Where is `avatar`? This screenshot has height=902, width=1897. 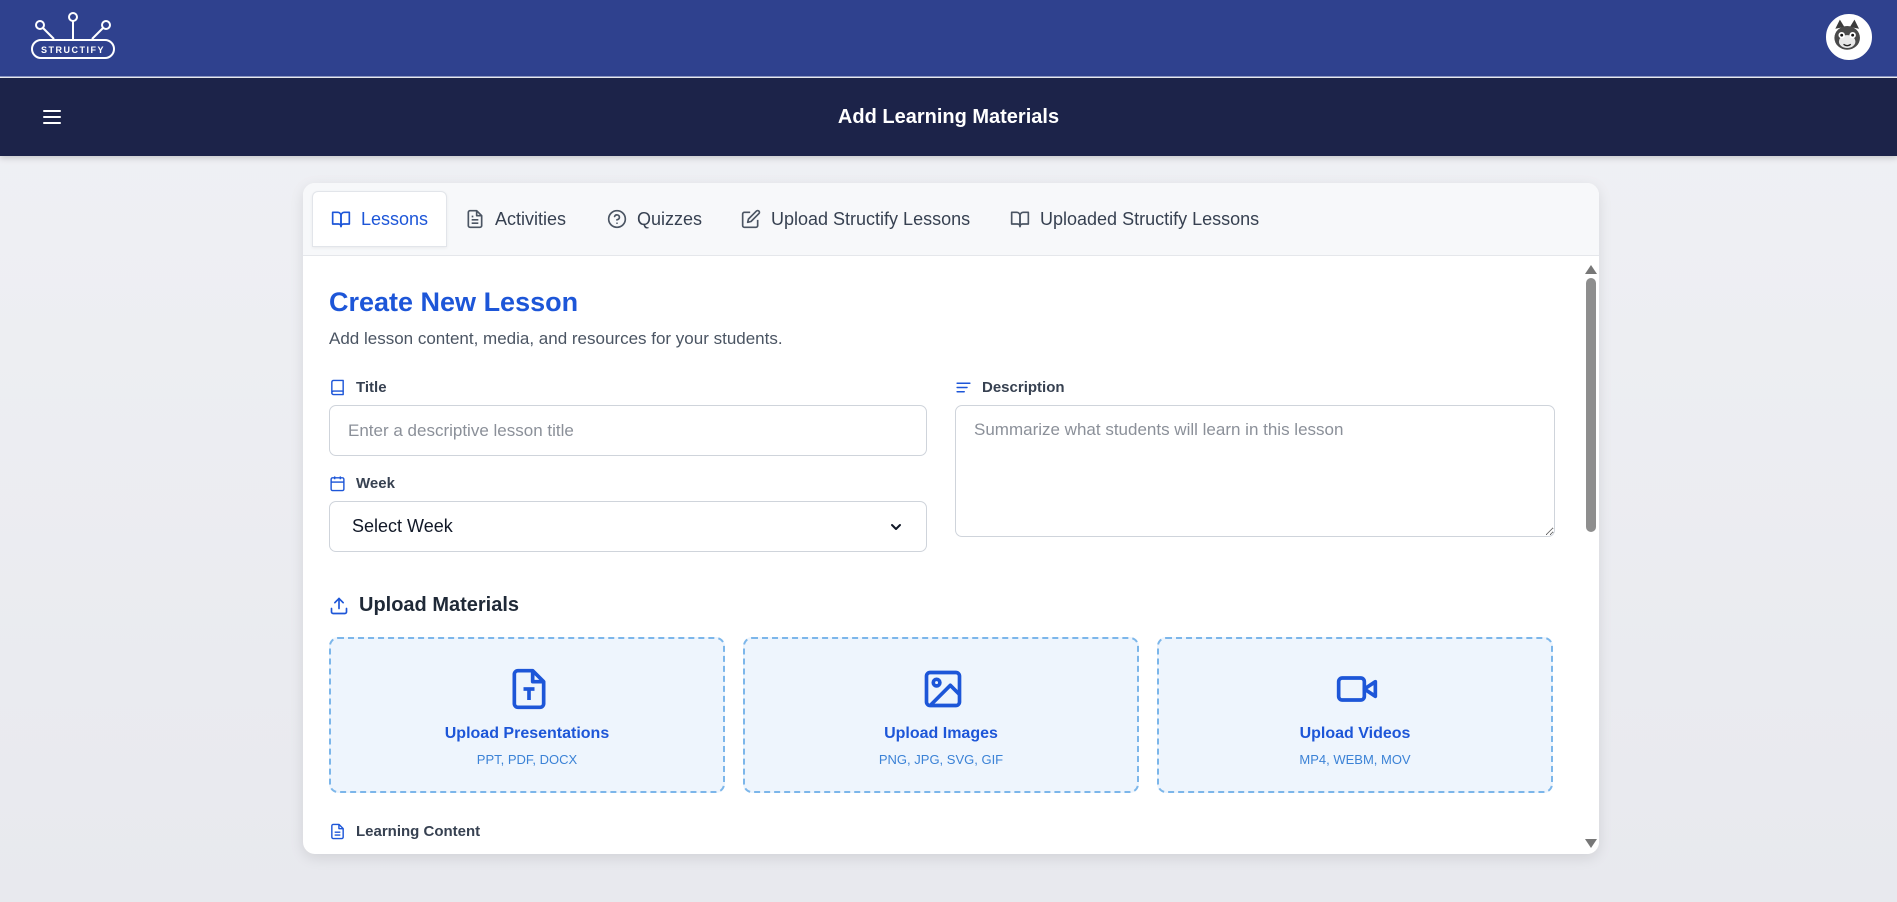
avatar is located at coordinates (1849, 37).